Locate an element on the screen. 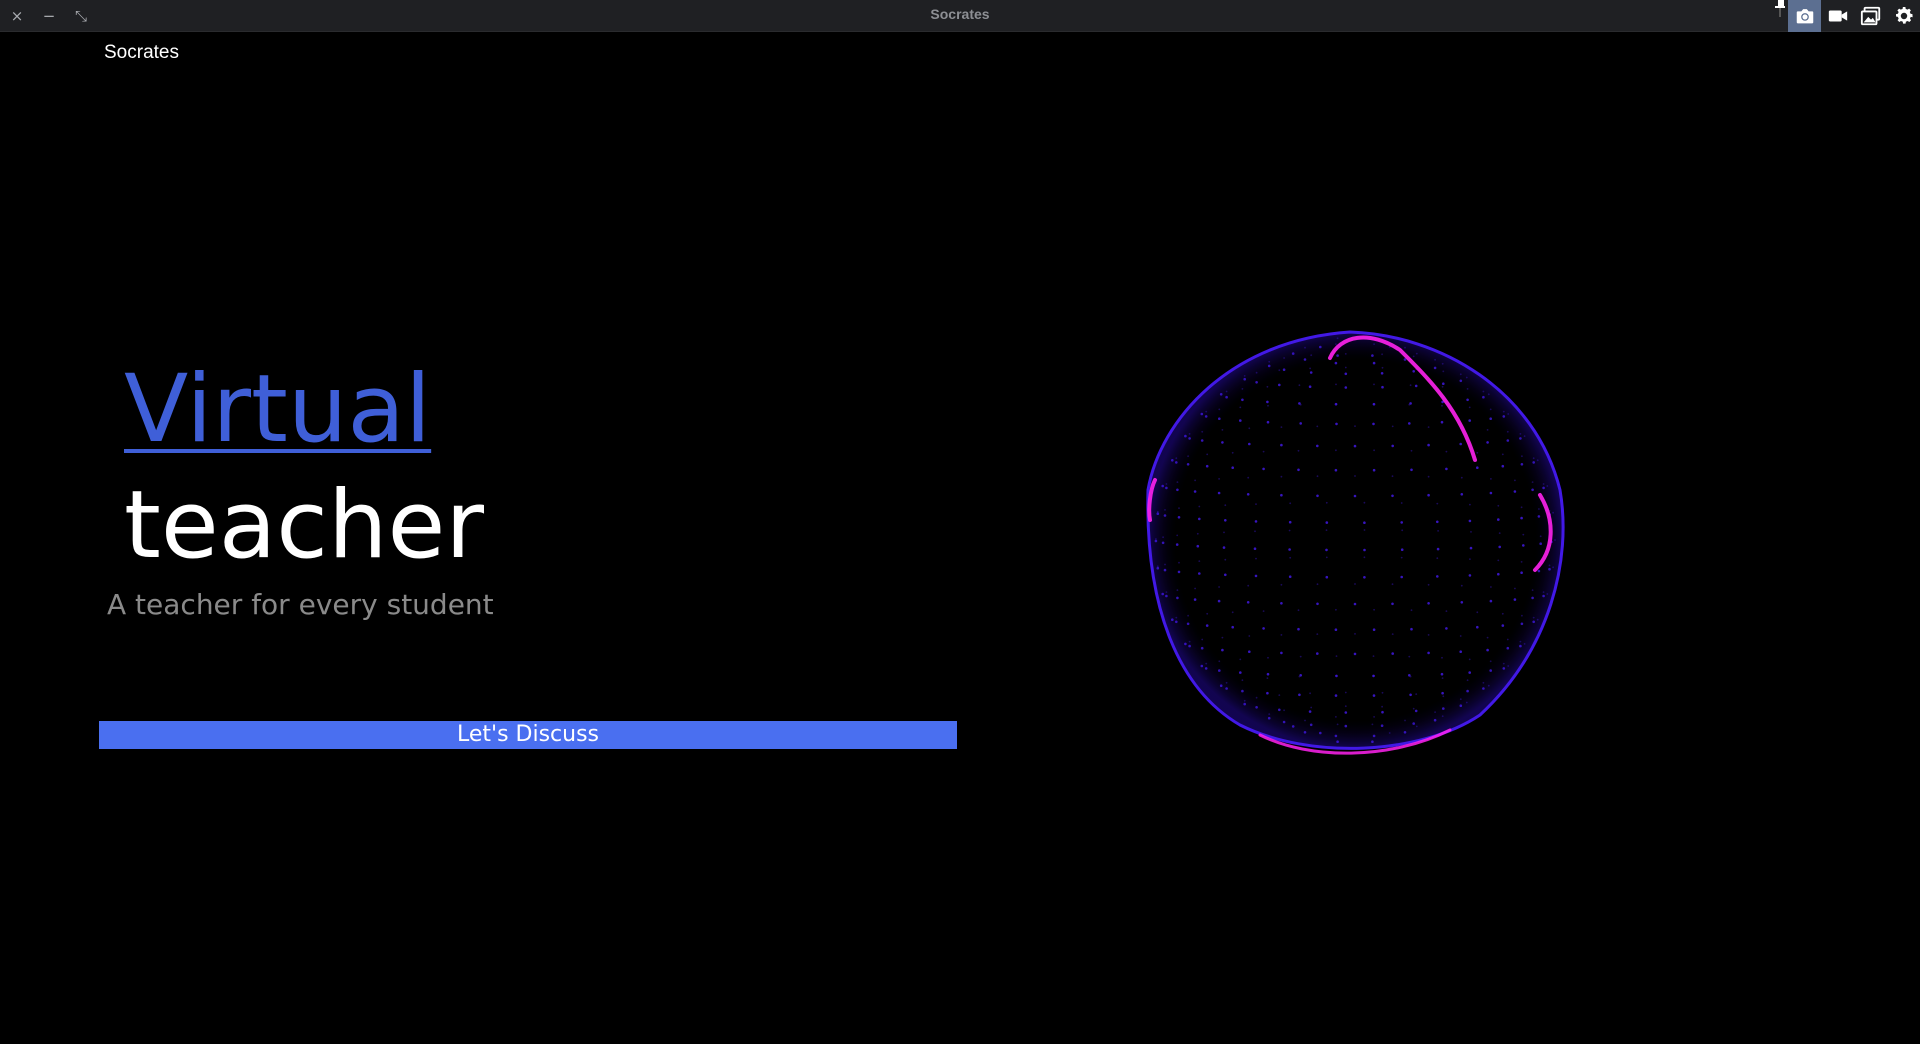 This screenshot has width=1920, height=1044. restore-window-button: ⤡ is located at coordinates (81, 16).